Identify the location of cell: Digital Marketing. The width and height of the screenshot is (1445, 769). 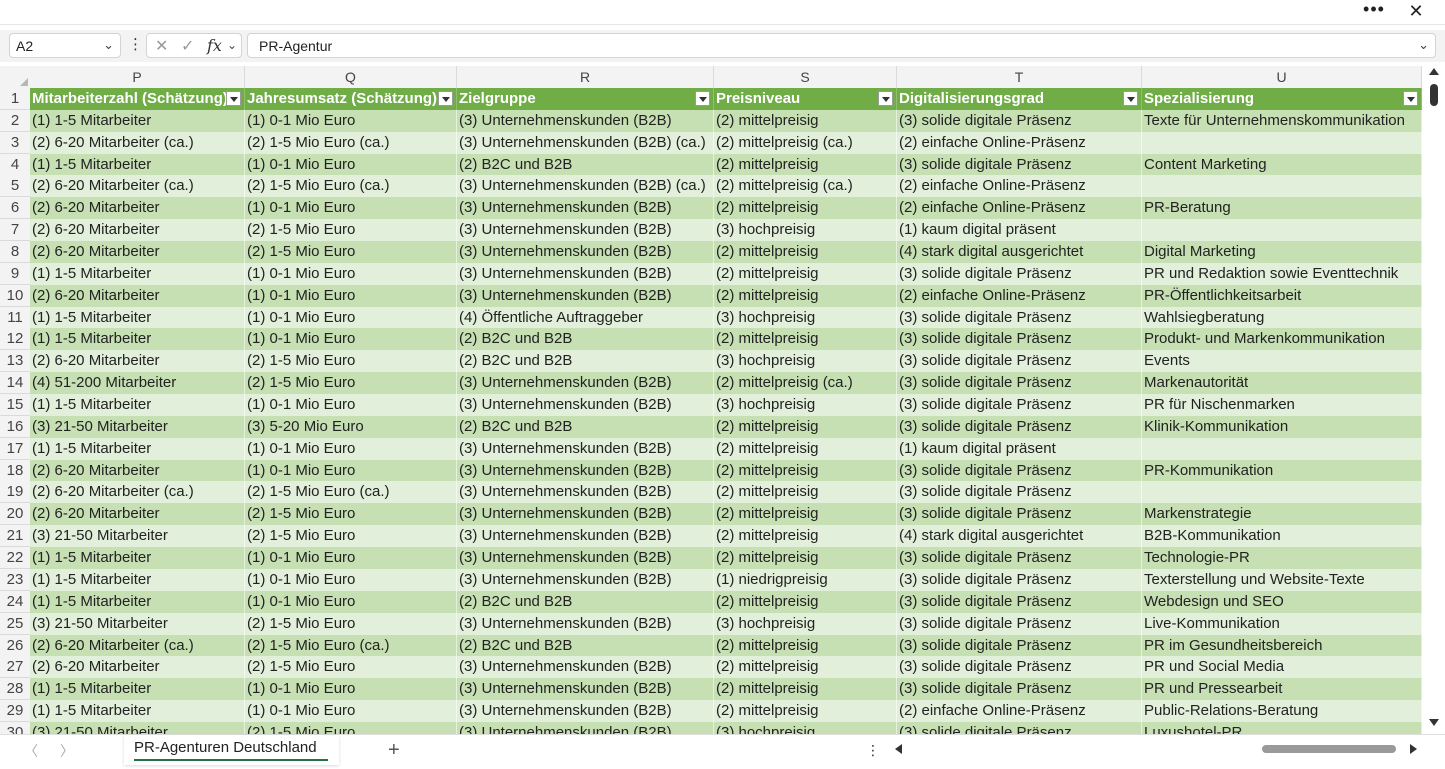
(1282, 252).